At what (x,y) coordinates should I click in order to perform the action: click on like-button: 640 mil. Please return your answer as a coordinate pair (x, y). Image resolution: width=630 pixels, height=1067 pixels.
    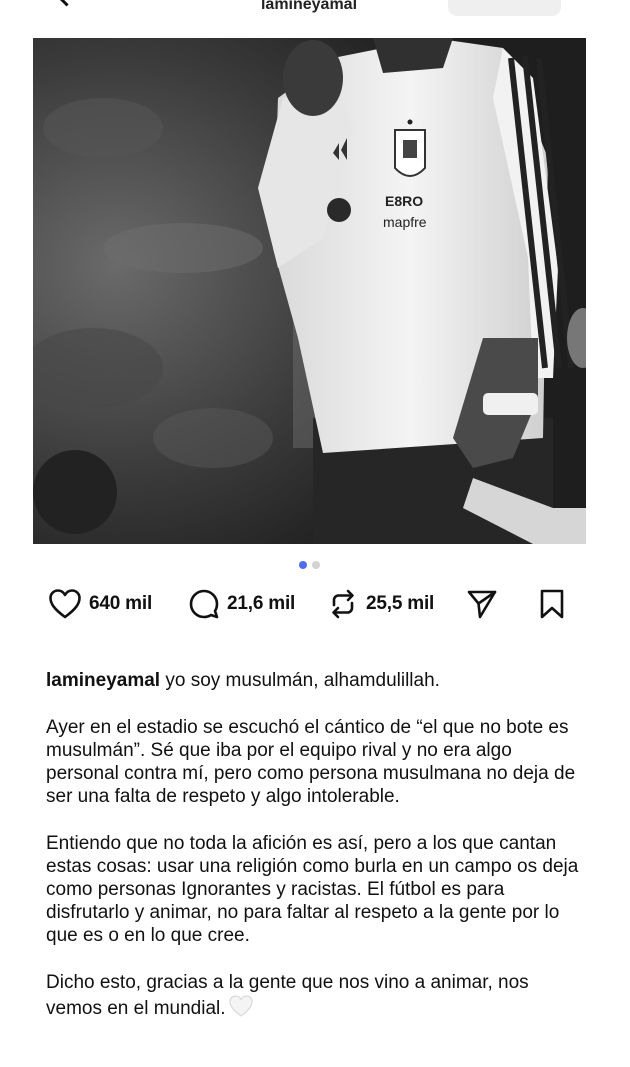
    Looking at the image, I should click on (100, 604).